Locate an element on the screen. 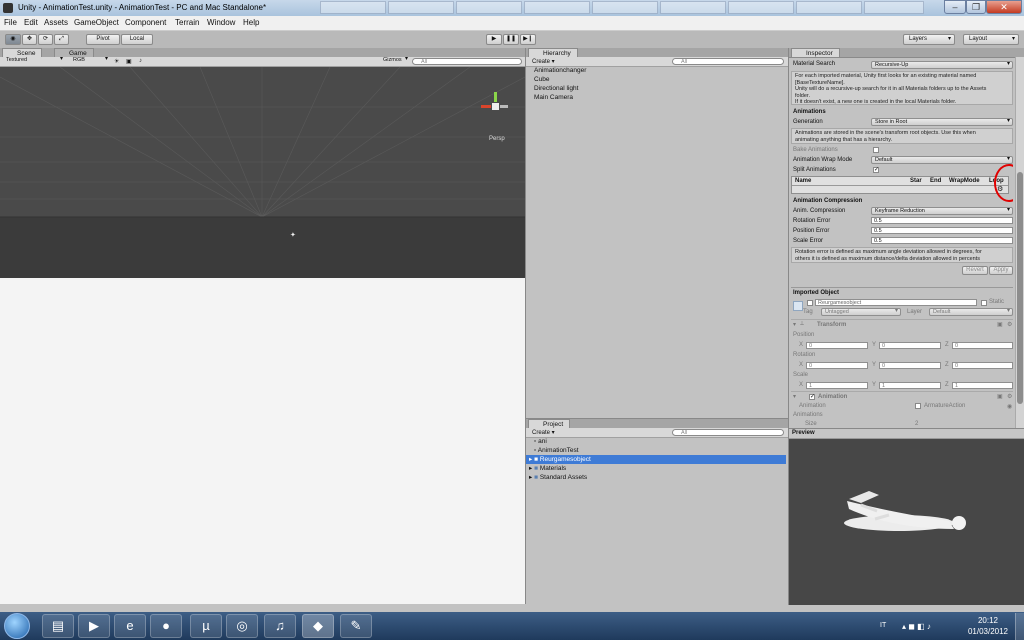  layer-dropdown: Default is located at coordinates (971, 312).